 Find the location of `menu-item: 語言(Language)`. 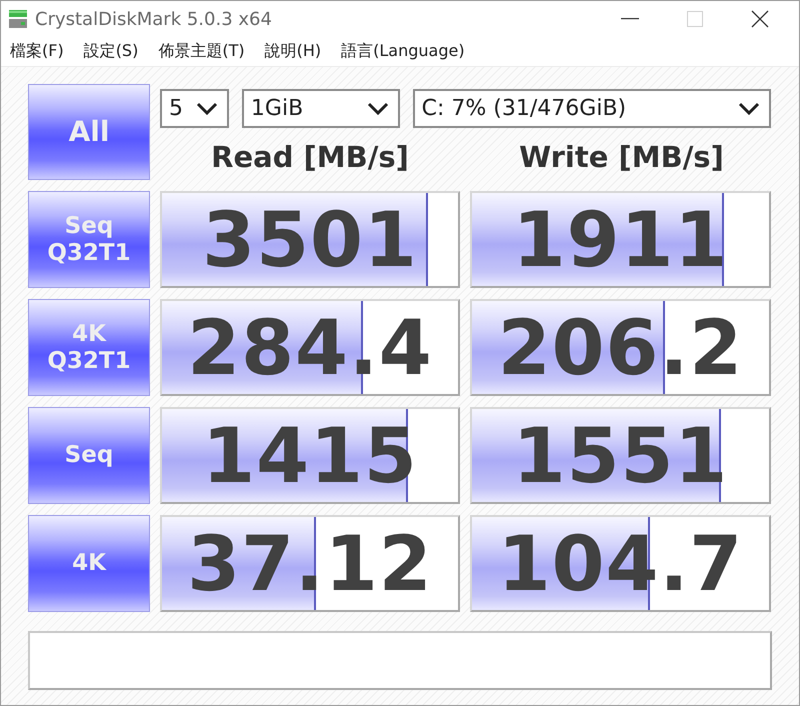

menu-item: 語言(Language) is located at coordinates (403, 51).